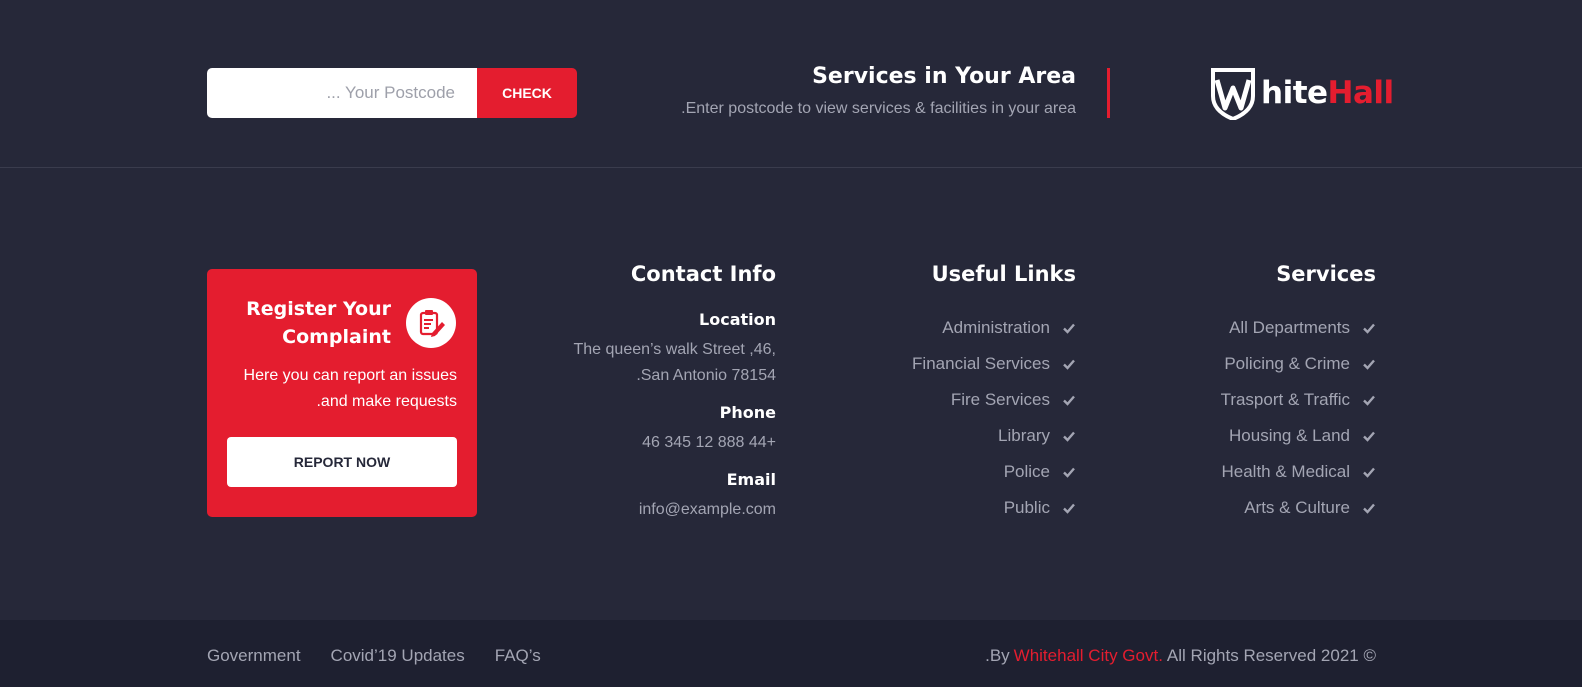 The width and height of the screenshot is (1582, 687). I want to click on service-item-label: Arts & Culture, so click(1297, 507).